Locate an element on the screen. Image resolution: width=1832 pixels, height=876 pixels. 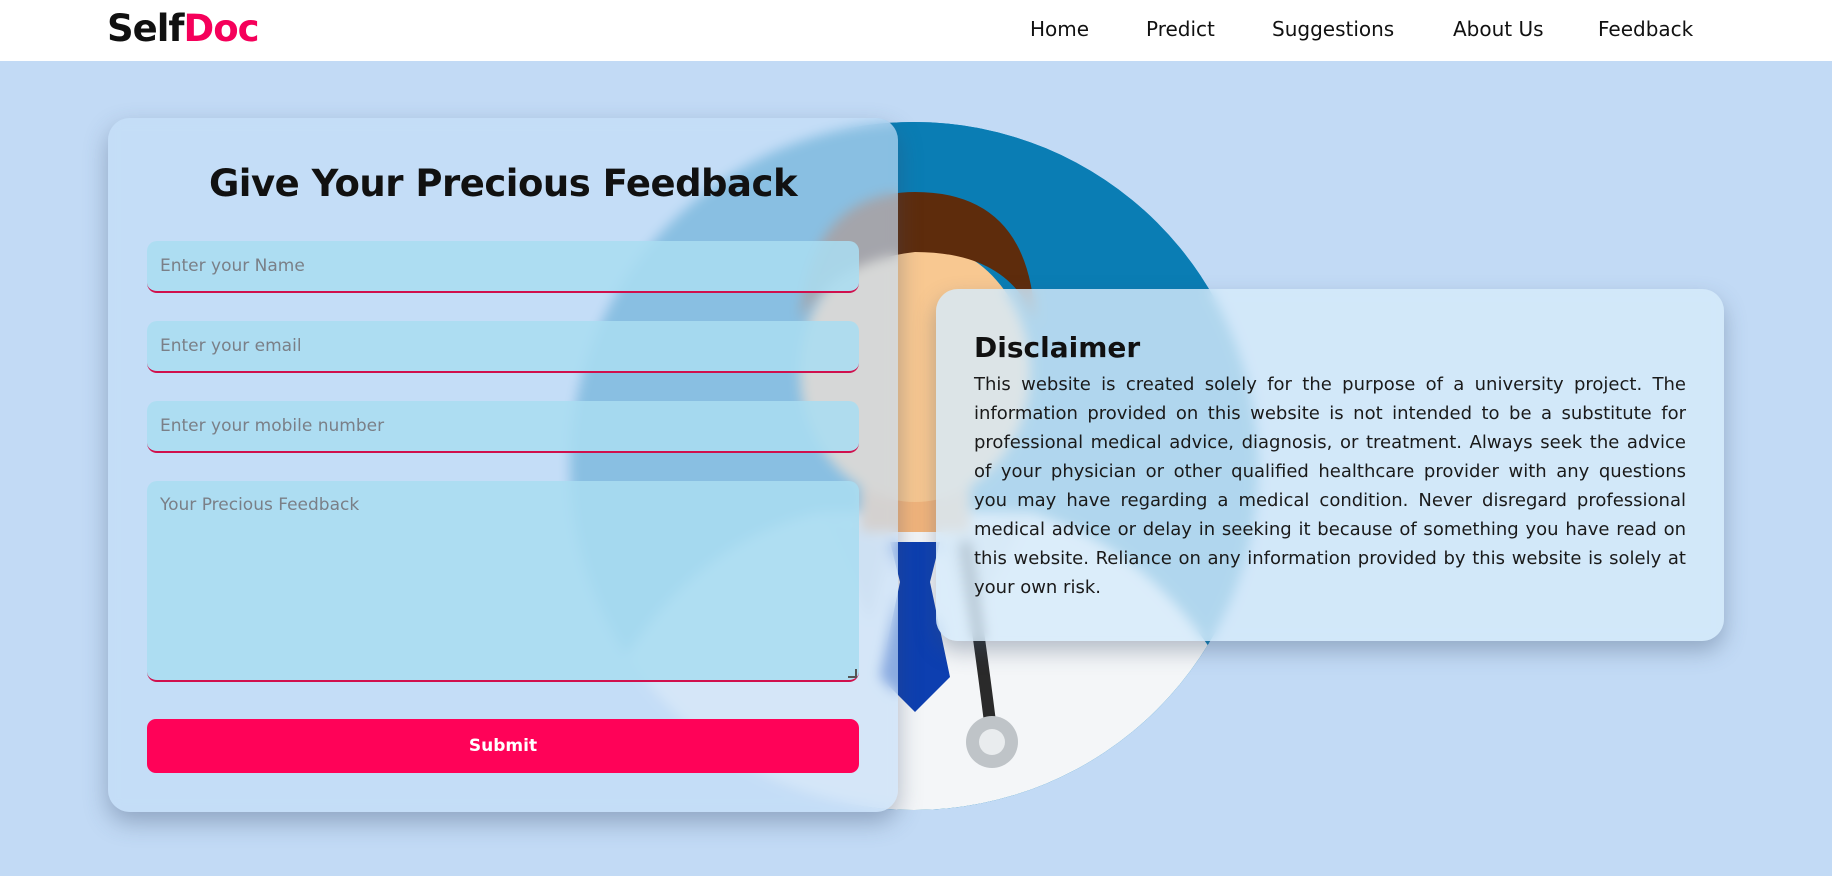
feedback-placeholder: Your Precious Feedback is located at coordinates (260, 505).